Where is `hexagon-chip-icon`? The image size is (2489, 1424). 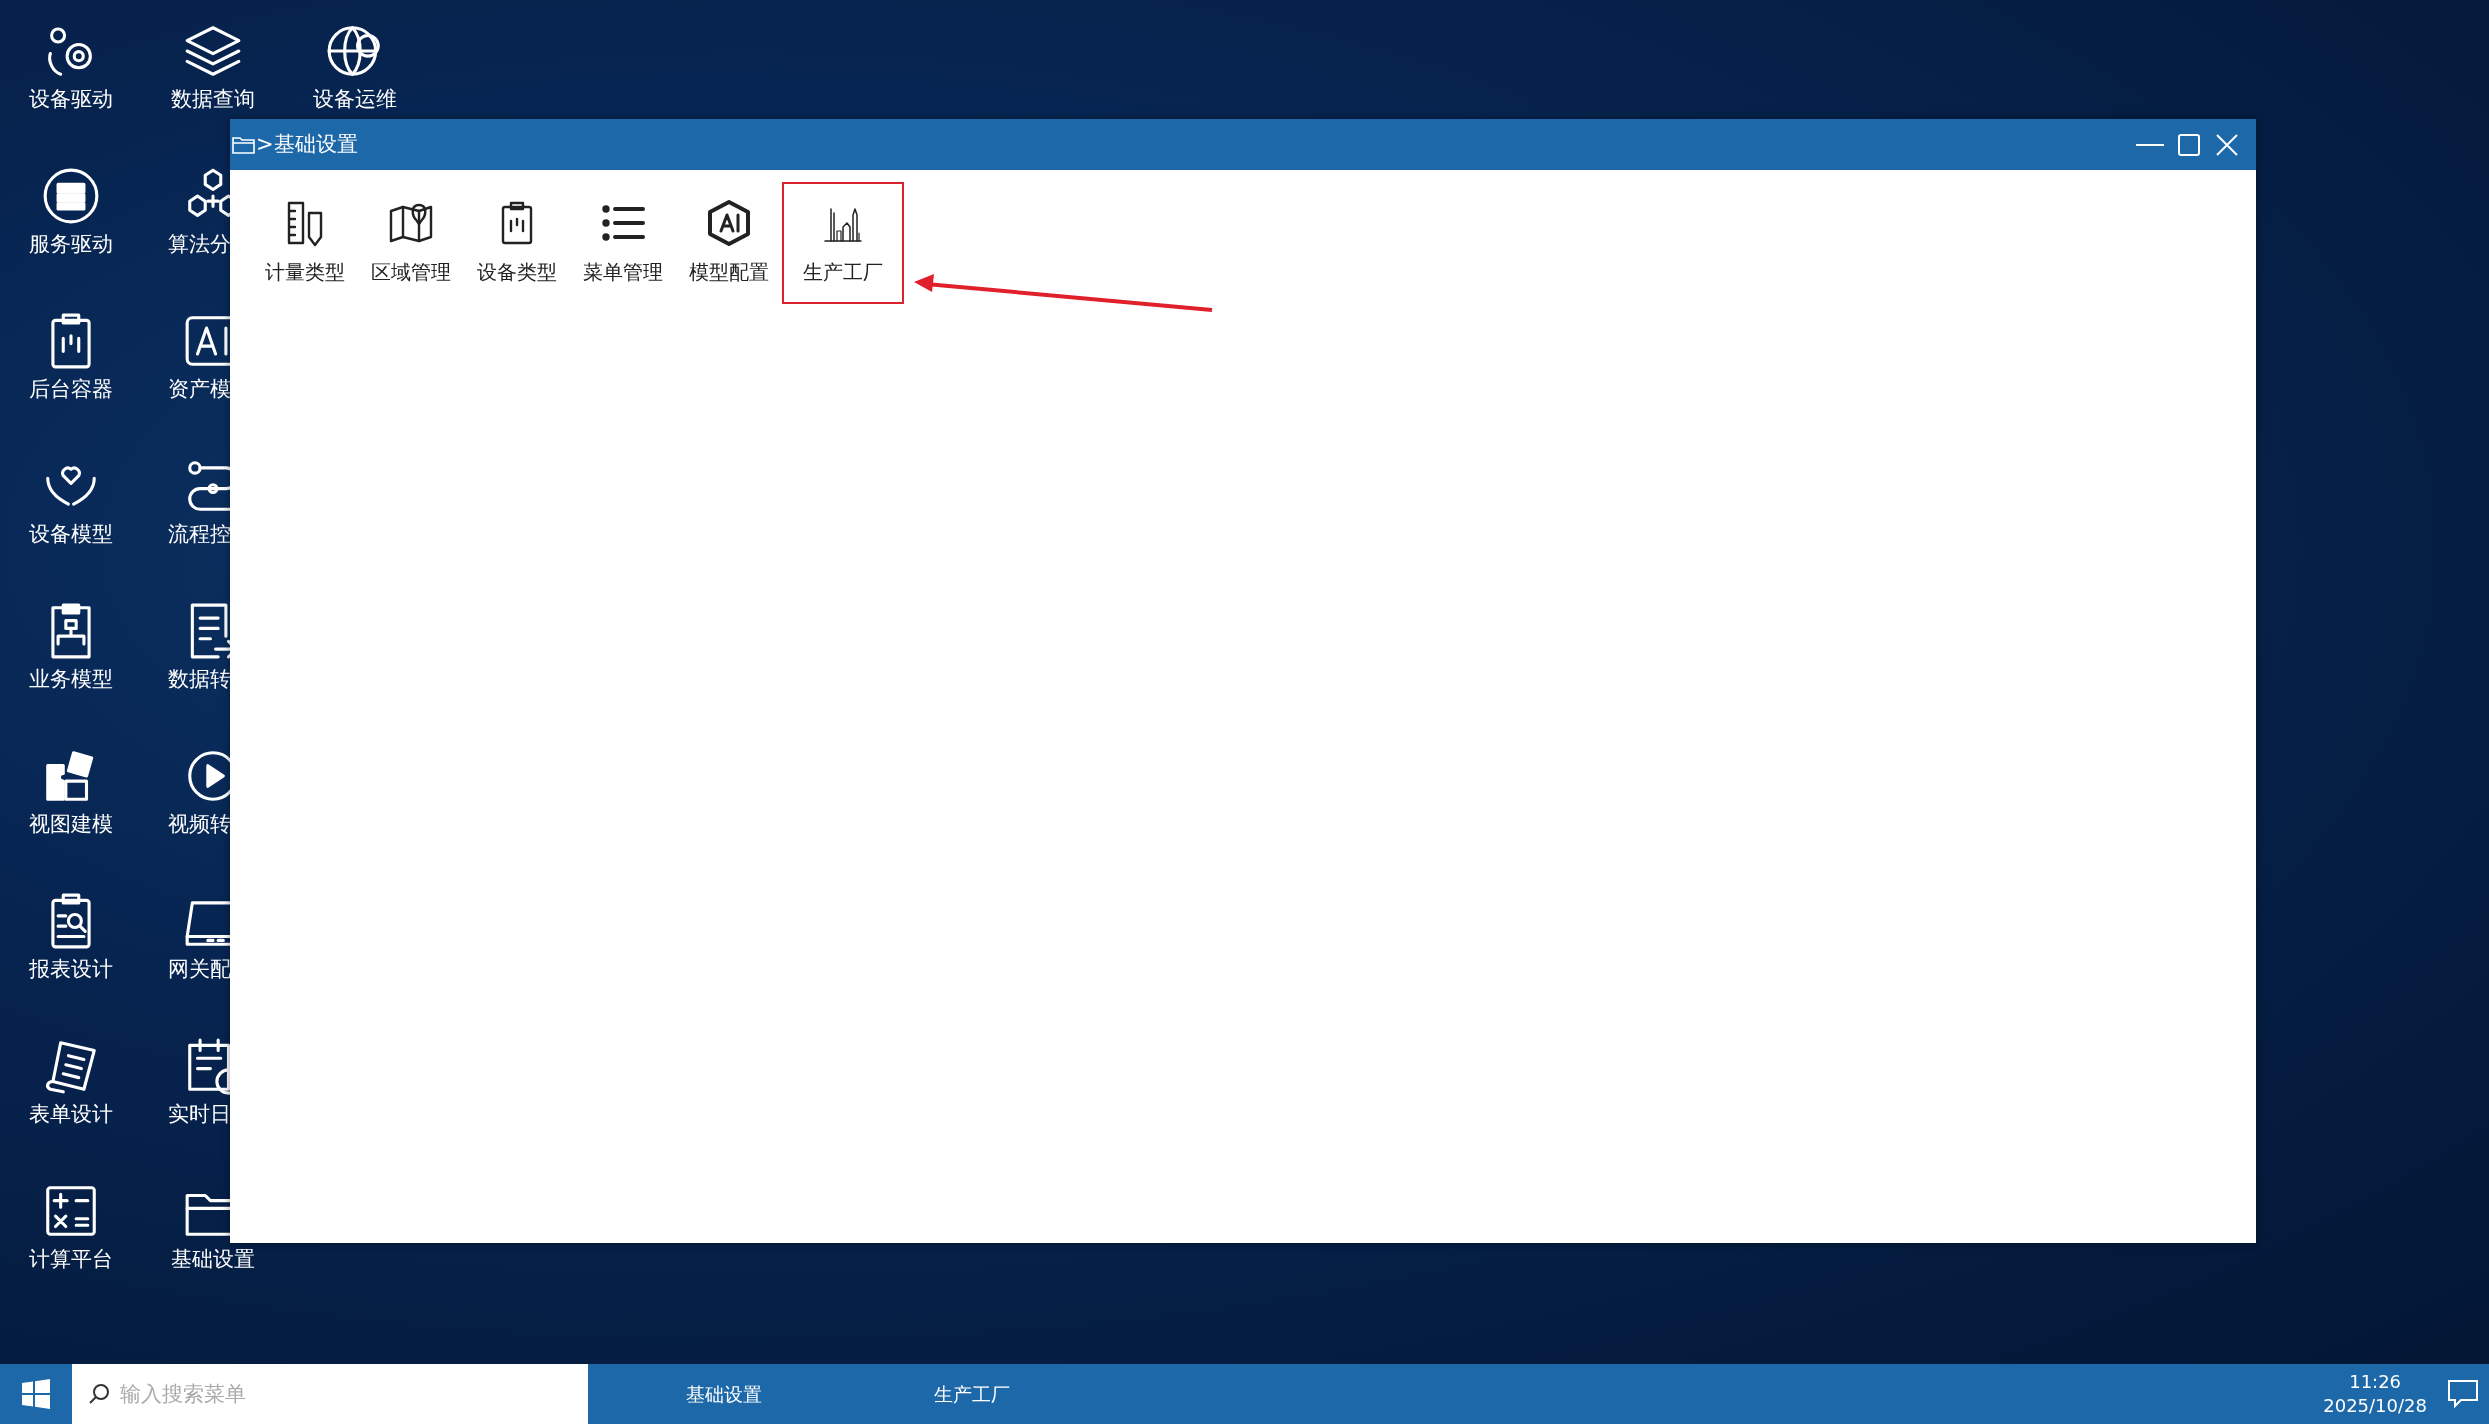
hexagon-chip-icon is located at coordinates (729, 223).